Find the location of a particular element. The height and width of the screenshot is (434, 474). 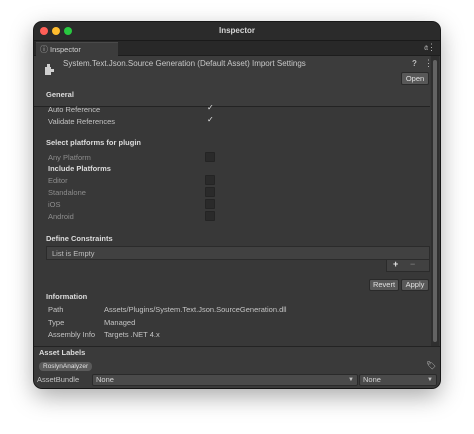

info-key-assembly: Assembly Info is located at coordinates (72, 334).